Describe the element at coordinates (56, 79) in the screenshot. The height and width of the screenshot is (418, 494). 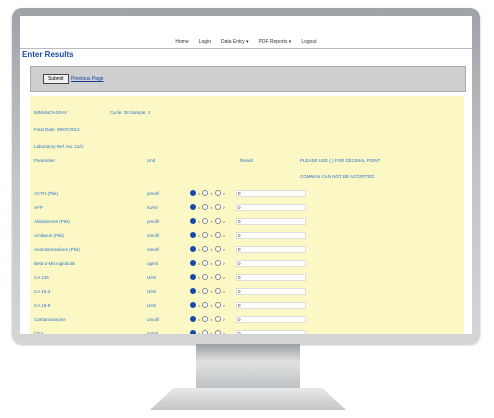
I see `submit-button: Submit` at that location.